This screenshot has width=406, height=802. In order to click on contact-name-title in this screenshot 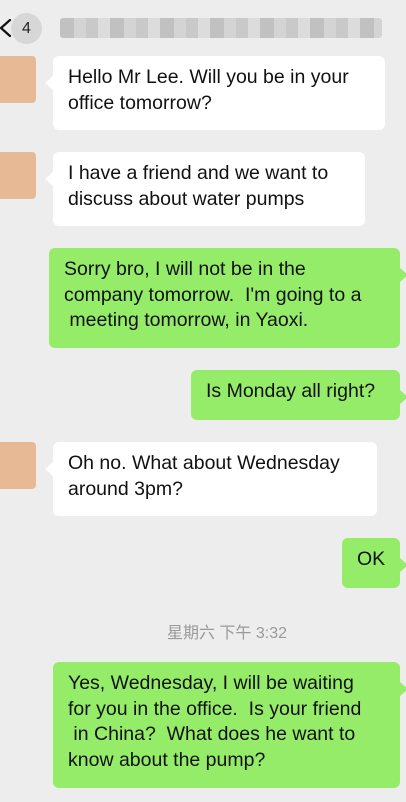, I will do `click(221, 28)`.